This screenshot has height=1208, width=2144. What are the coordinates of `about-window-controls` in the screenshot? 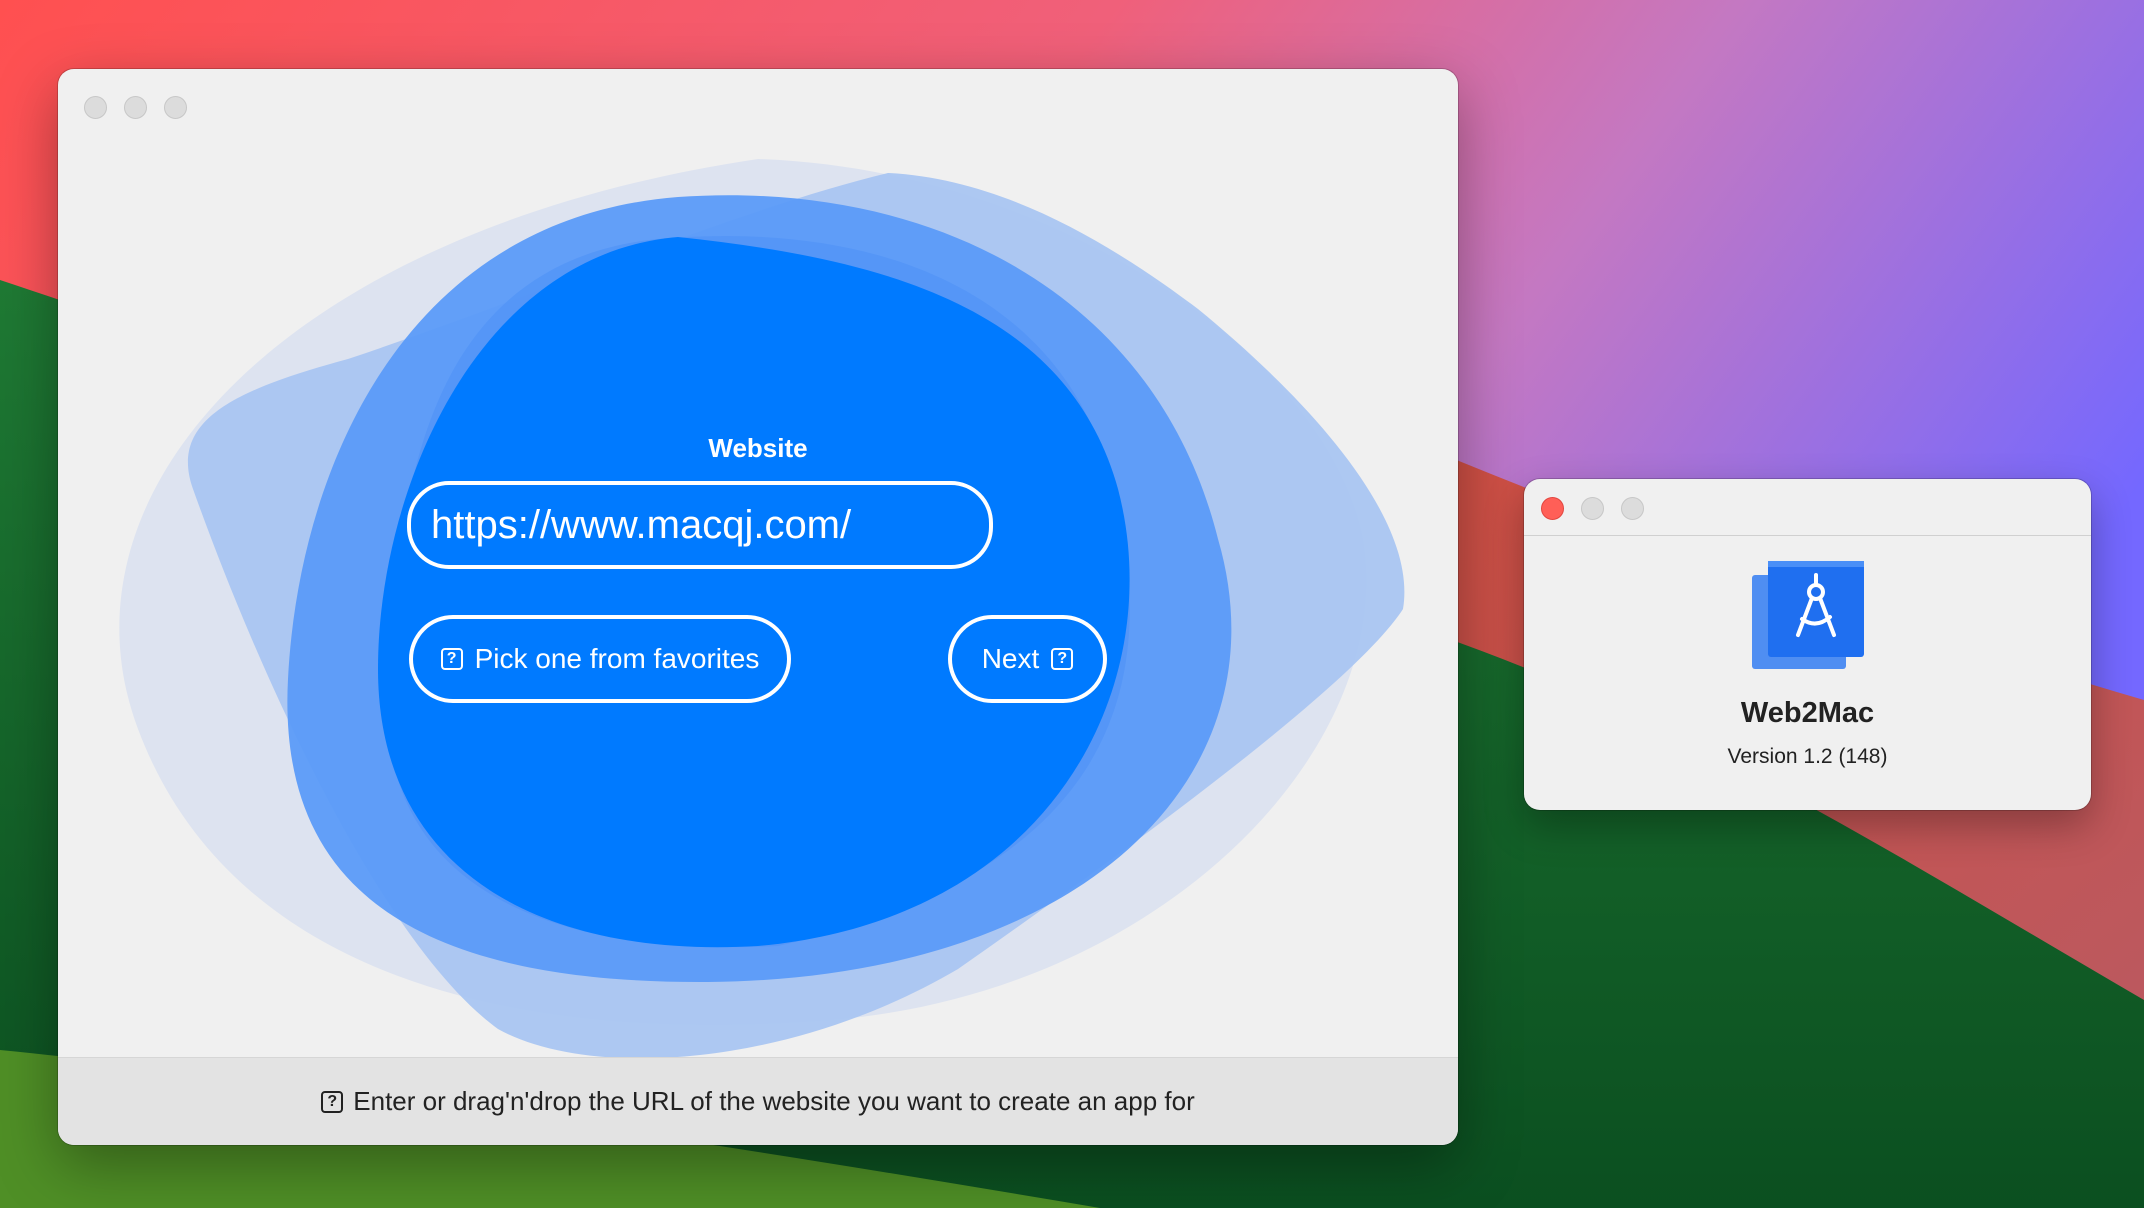 It's located at (1592, 508).